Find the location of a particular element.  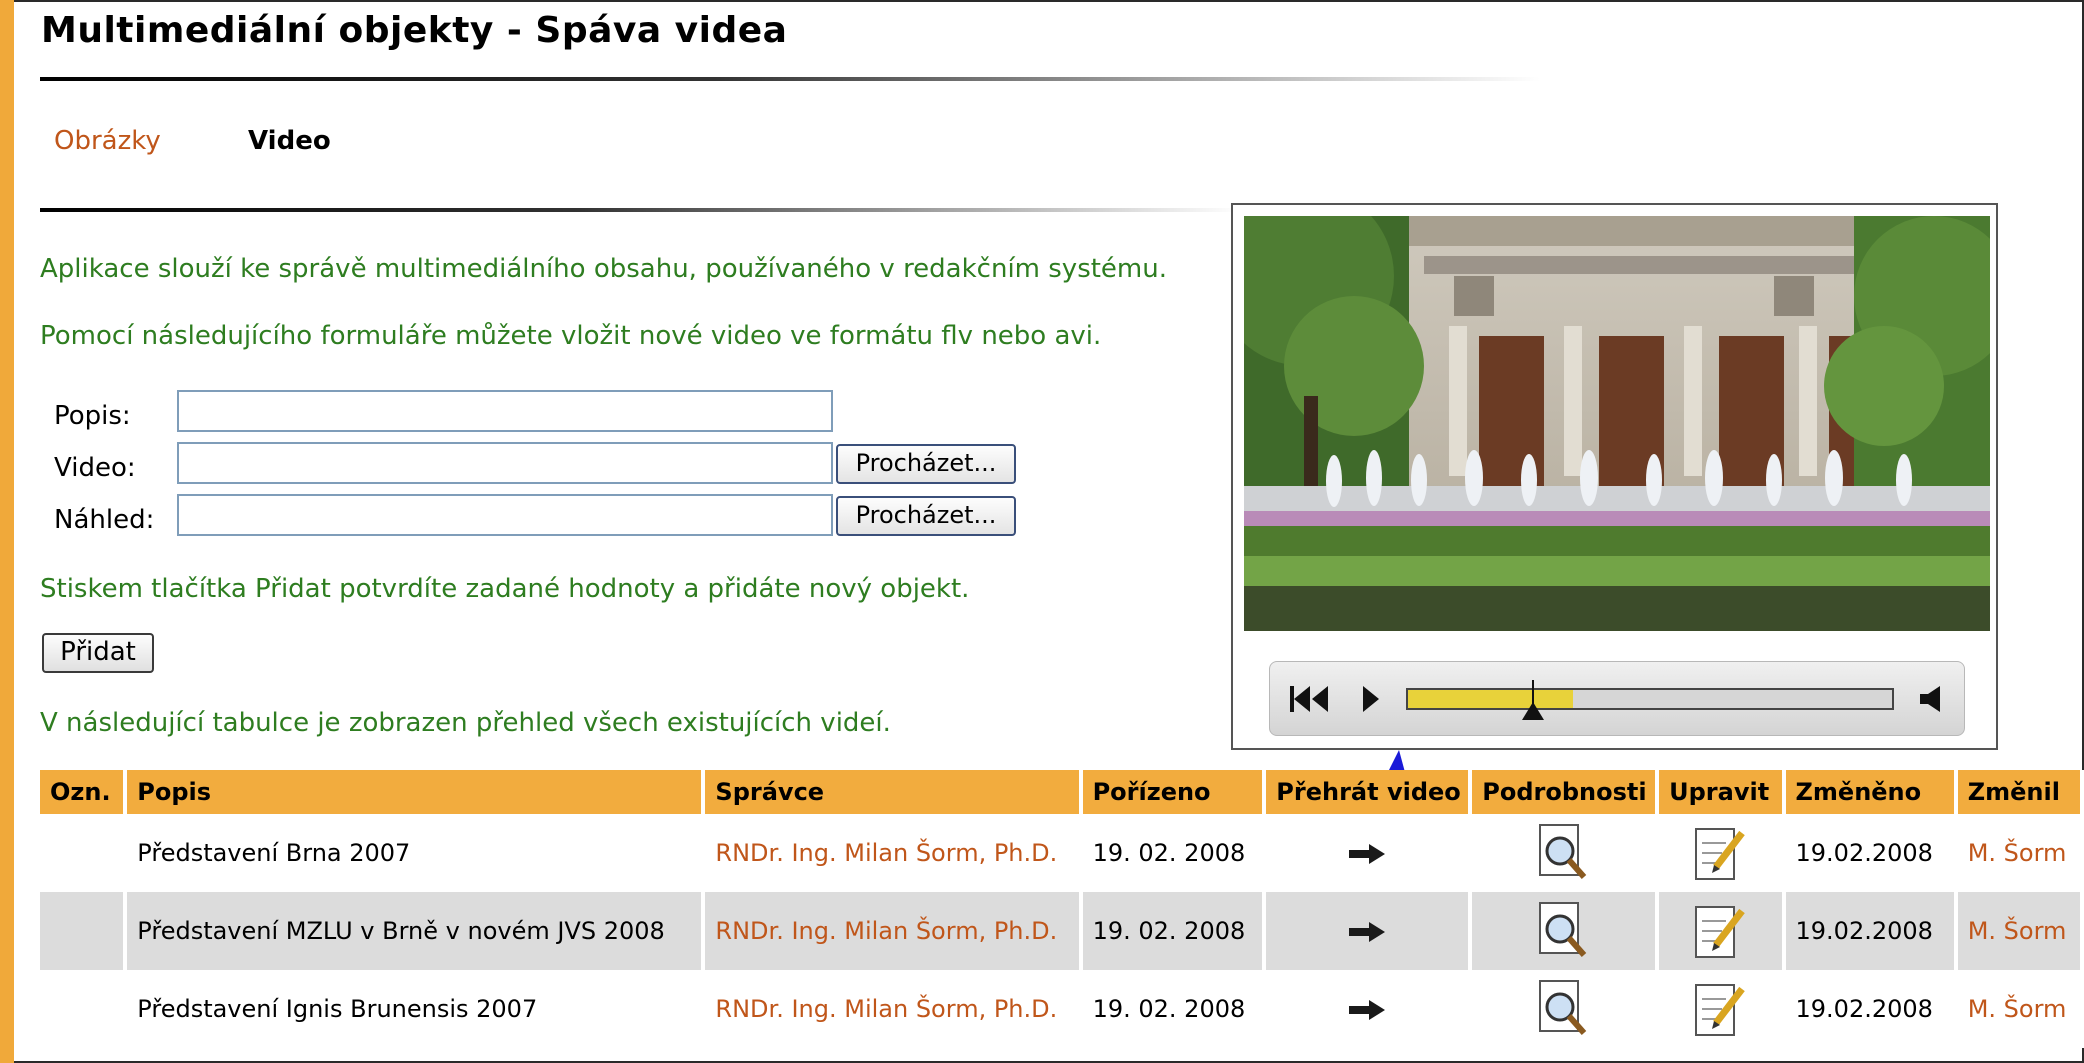

column-header-mark: Ozn. is located at coordinates (84, 792).